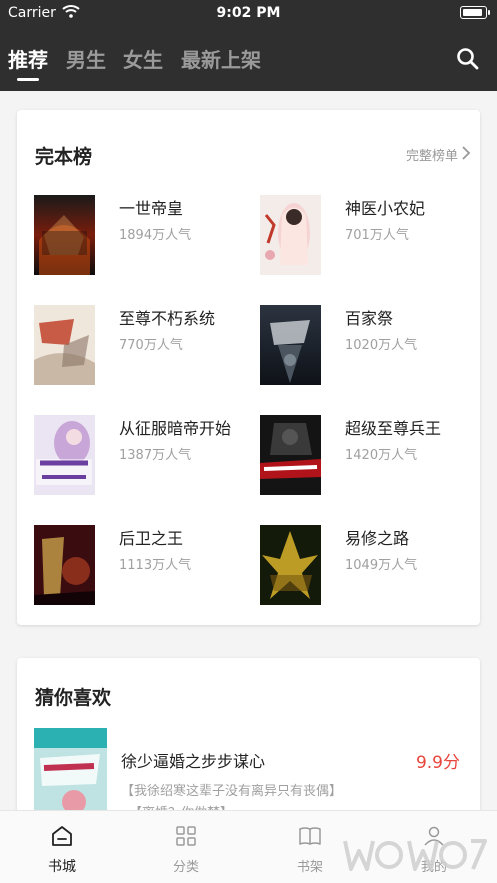 This screenshot has height=883, width=497. Describe the element at coordinates (369, 318) in the screenshot. I see `book-title: 百家祭` at that location.